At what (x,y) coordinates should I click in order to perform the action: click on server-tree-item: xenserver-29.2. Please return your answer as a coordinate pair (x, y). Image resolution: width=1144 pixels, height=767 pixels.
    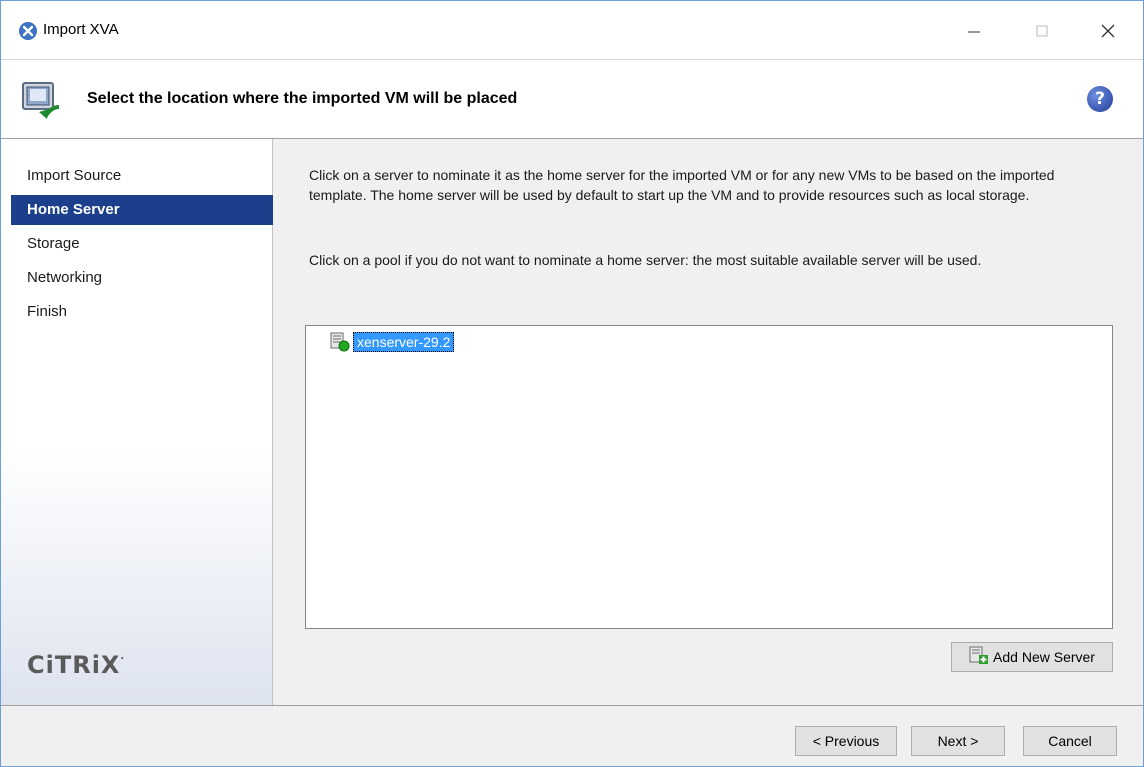
    Looking at the image, I should click on (392, 342).